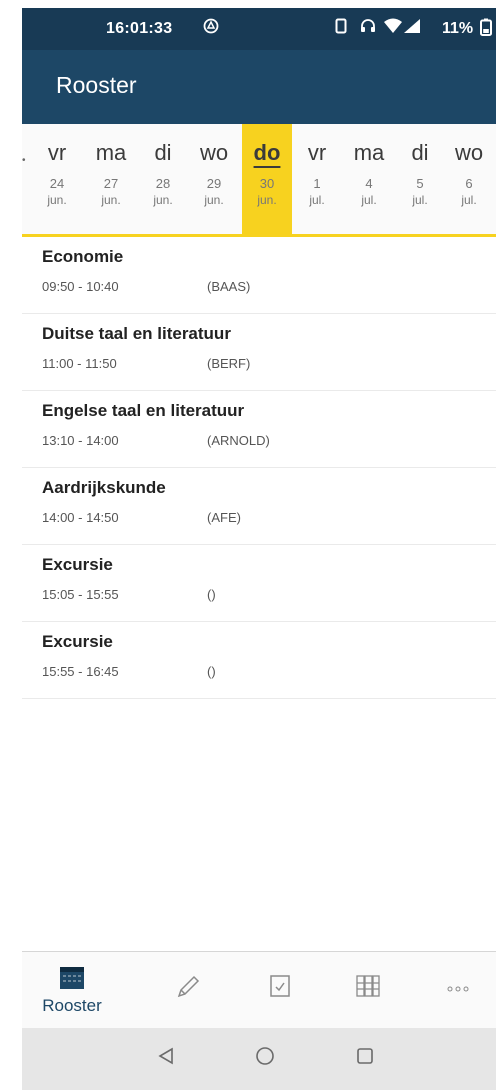 This screenshot has height=1090, width=496. What do you see at coordinates (368, 28) in the screenshot?
I see `headset-icon` at bounding box center [368, 28].